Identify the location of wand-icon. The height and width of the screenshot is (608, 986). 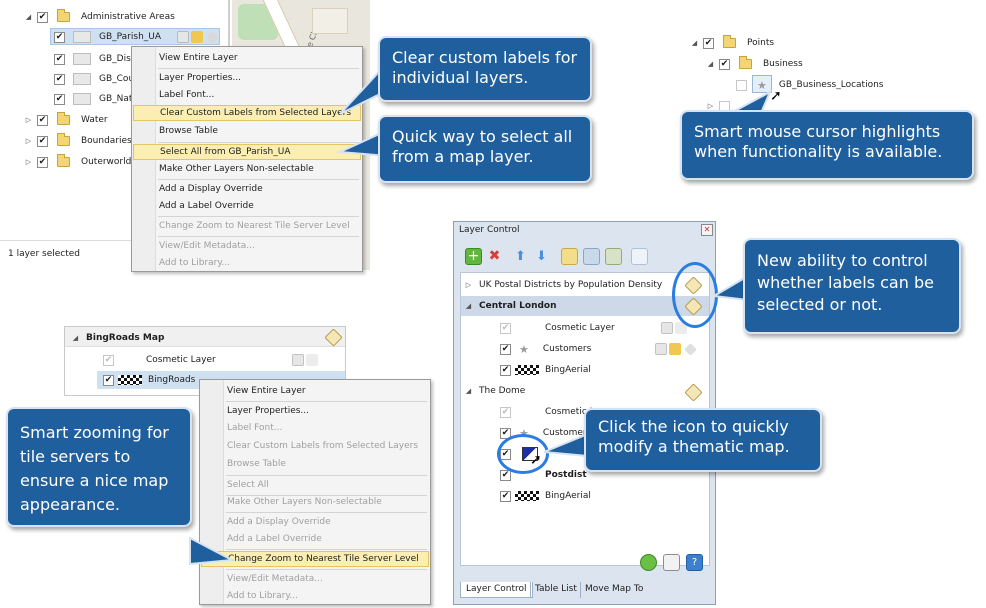
(639, 256).